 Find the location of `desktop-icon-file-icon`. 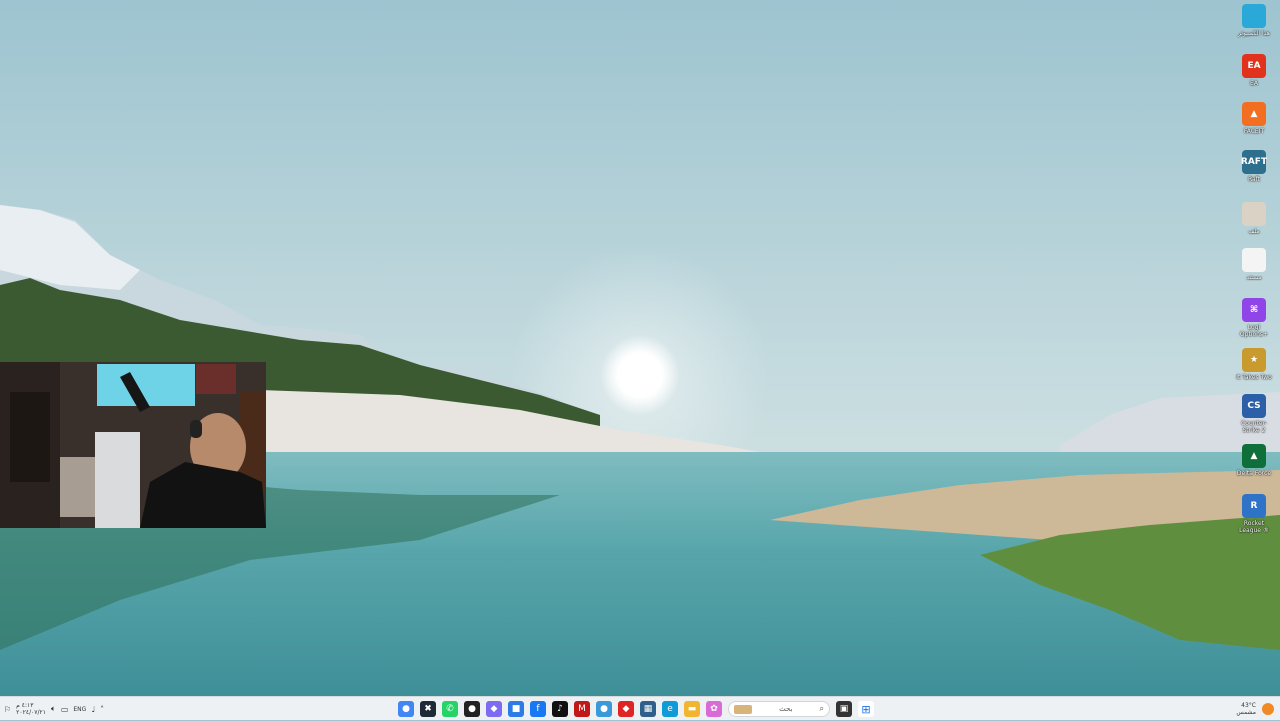

desktop-icon-file-icon is located at coordinates (1254, 214).